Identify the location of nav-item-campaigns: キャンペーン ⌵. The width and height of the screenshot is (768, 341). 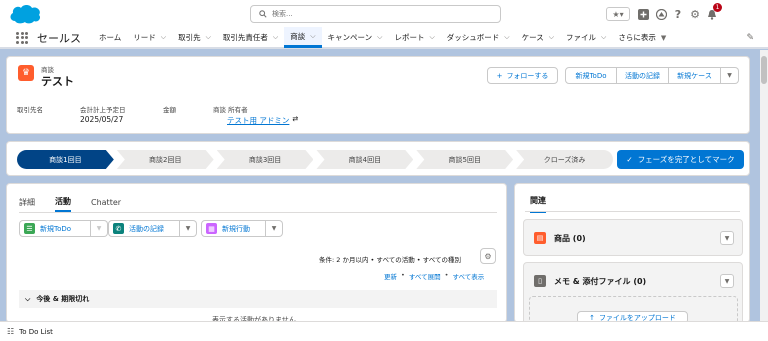
(355, 37).